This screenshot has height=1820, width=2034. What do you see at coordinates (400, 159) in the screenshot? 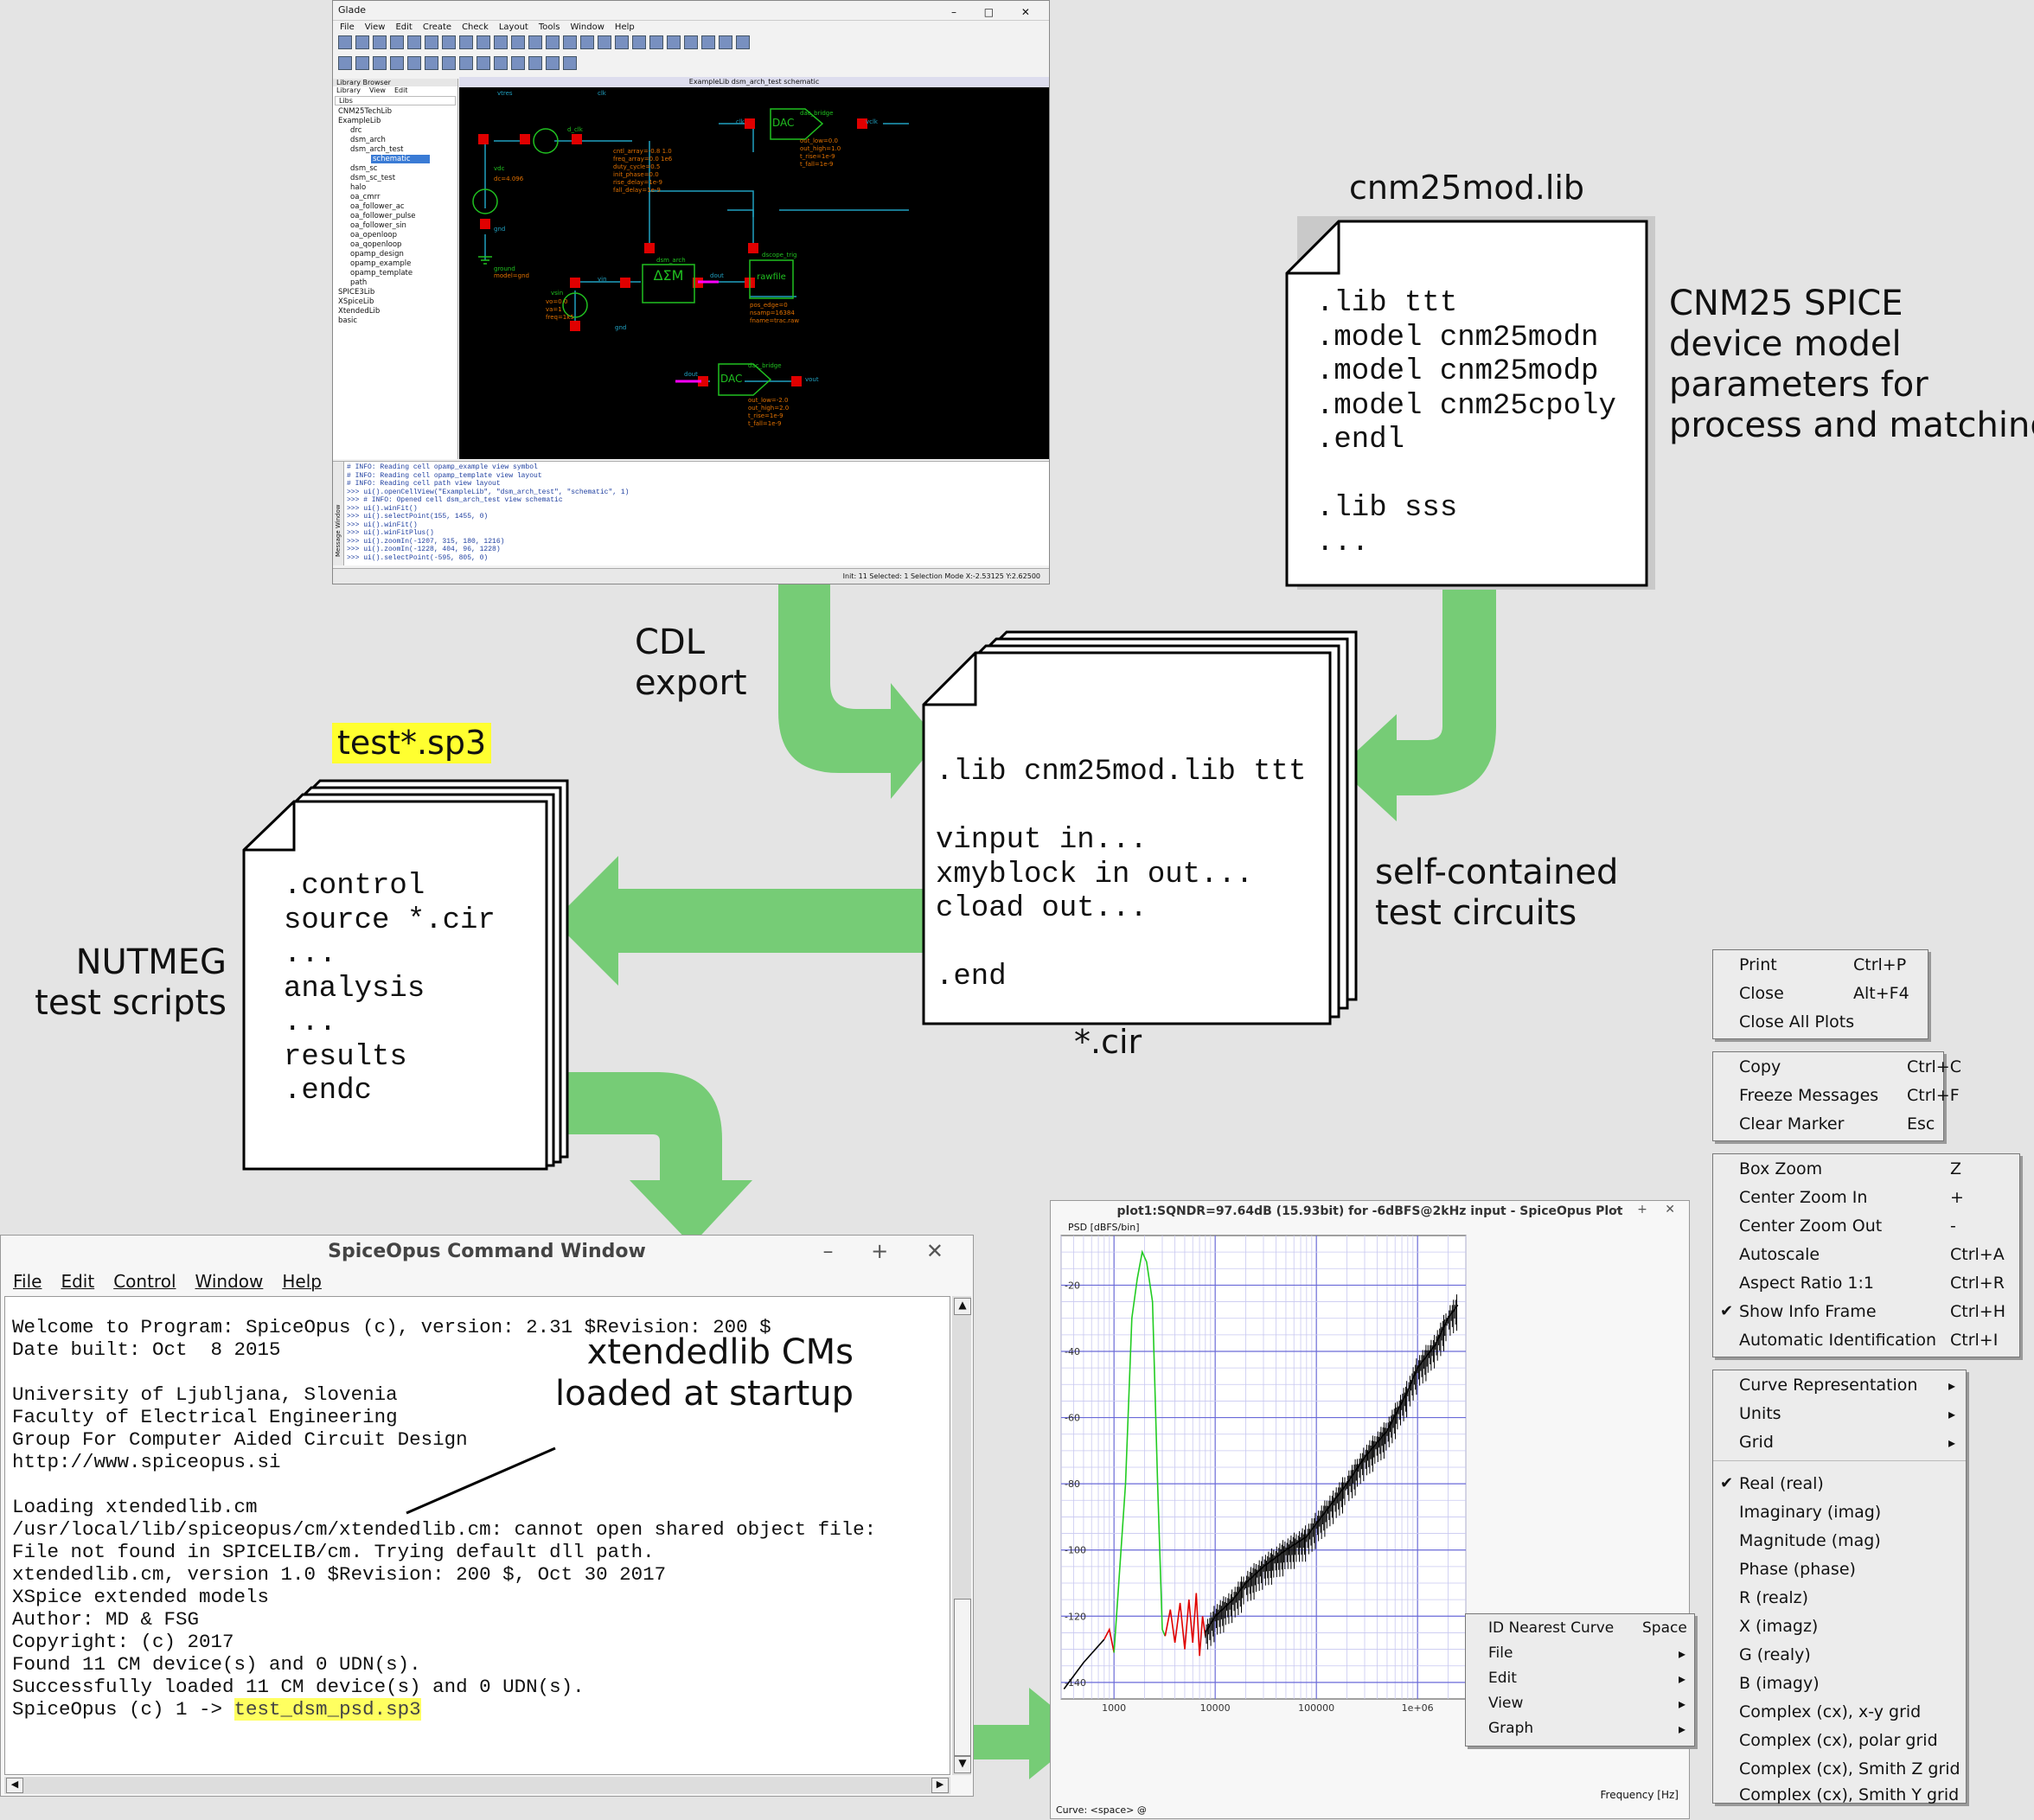
I see `lib-tree-item-selected: schematic` at bounding box center [400, 159].